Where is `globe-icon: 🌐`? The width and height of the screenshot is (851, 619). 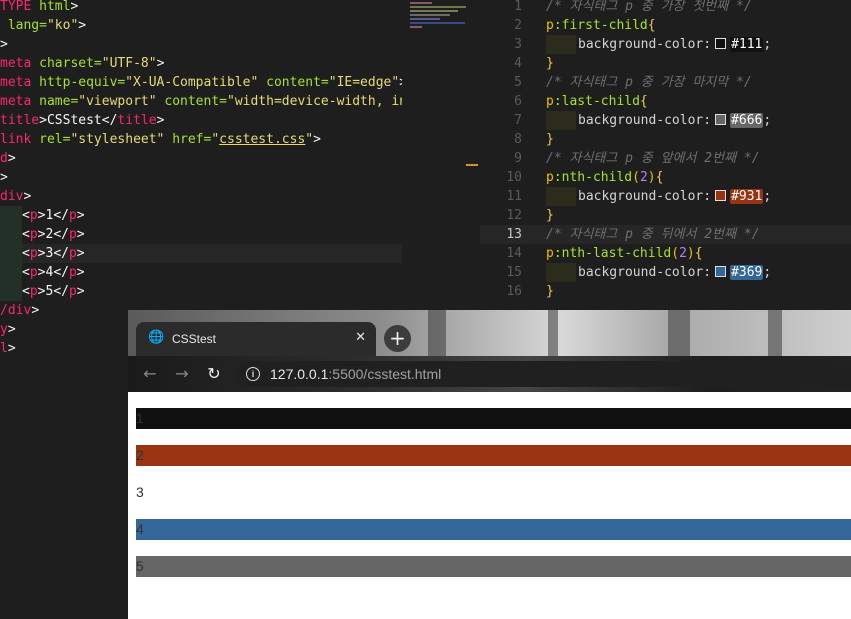
globe-icon: 🌐 is located at coordinates (156, 337).